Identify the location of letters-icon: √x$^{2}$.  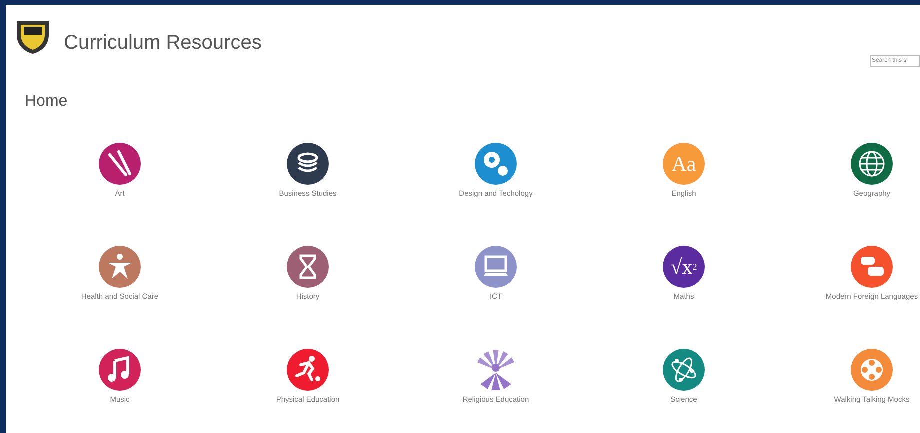
(684, 267).